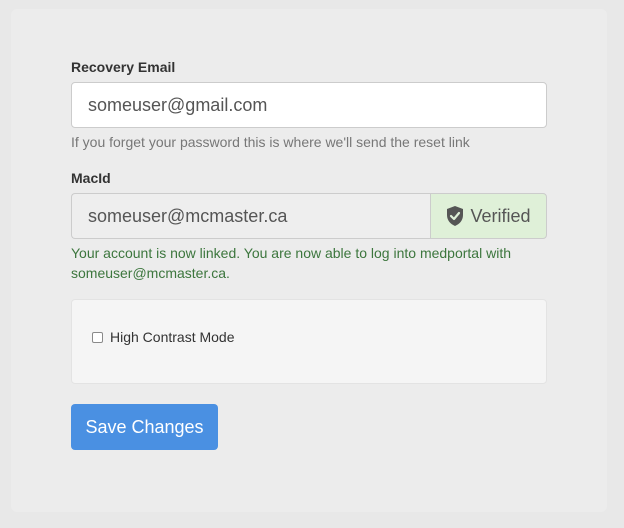  What do you see at coordinates (455, 216) in the screenshot?
I see `shield-check-icon` at bounding box center [455, 216].